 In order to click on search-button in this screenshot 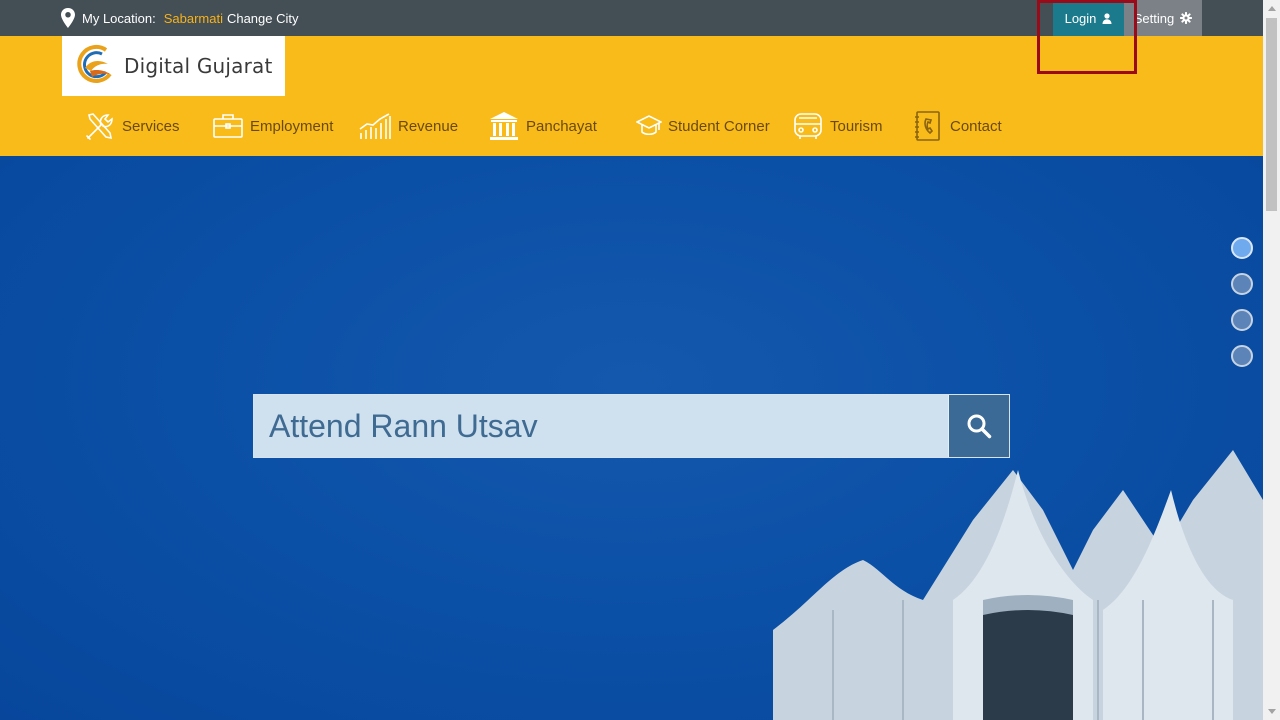, I will do `click(978, 426)`.